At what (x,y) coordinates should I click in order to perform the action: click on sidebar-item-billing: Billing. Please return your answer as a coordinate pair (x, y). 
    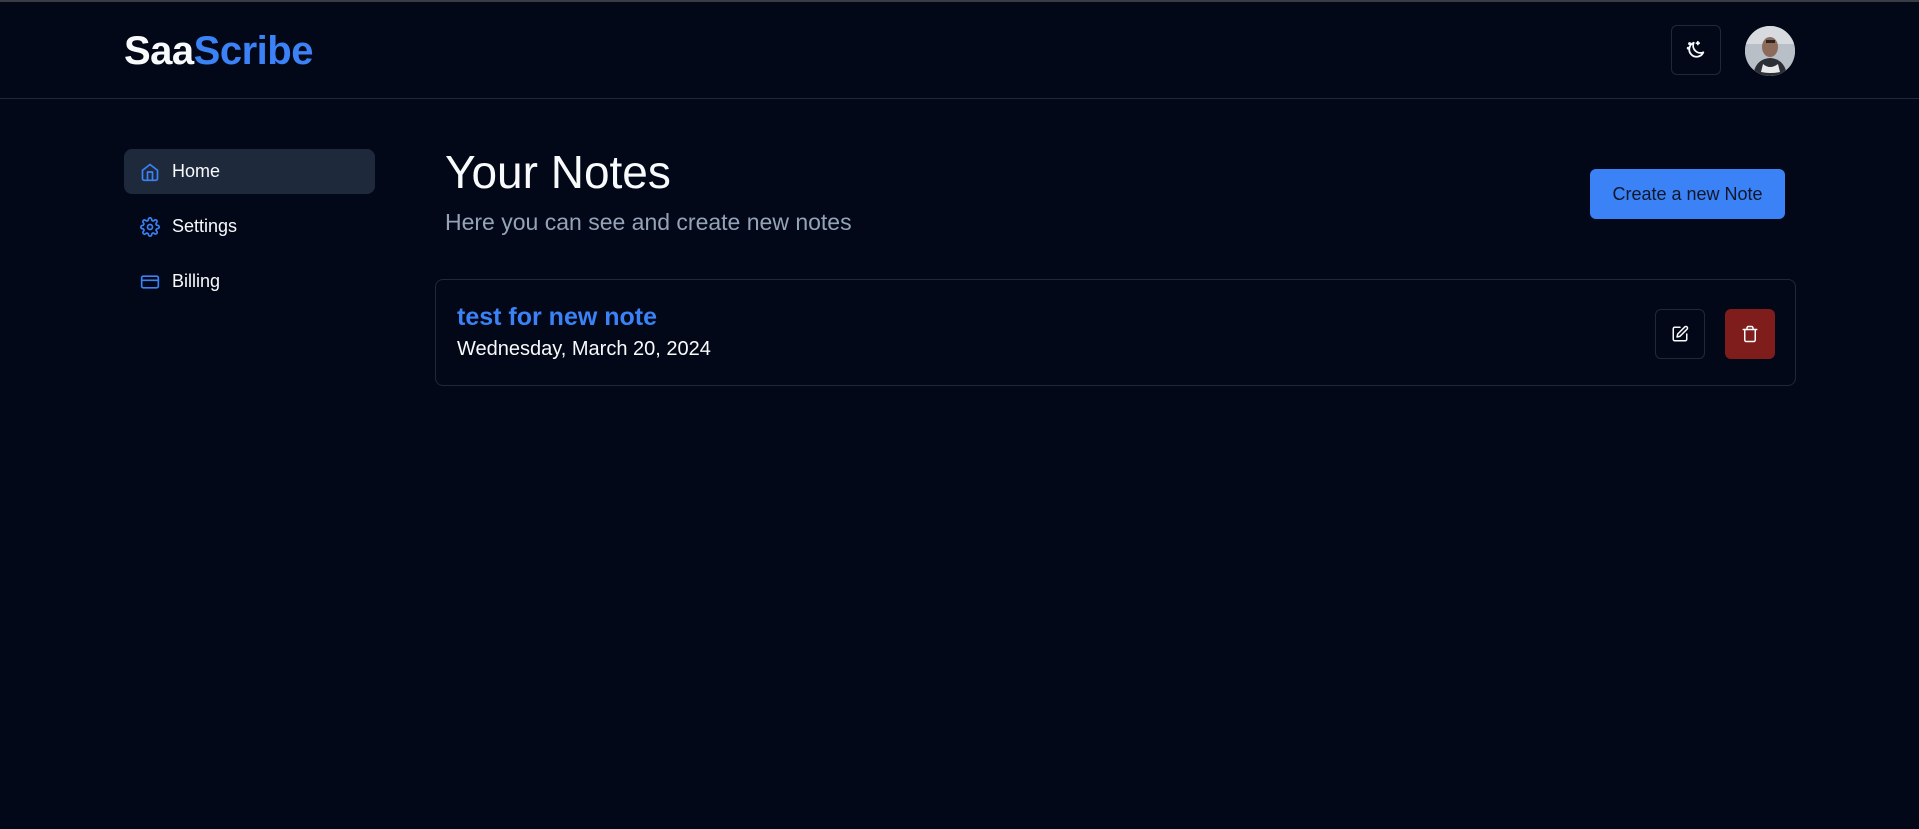
    Looking at the image, I should click on (249, 281).